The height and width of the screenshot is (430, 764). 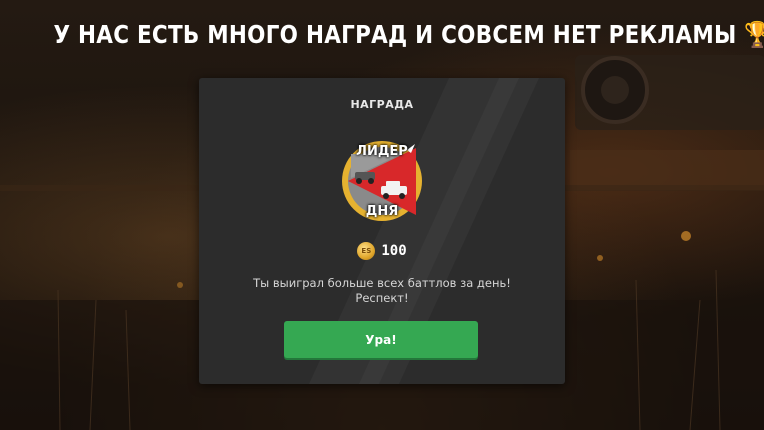 What do you see at coordinates (381, 339) in the screenshot?
I see `confirm-button: Ура!` at bounding box center [381, 339].